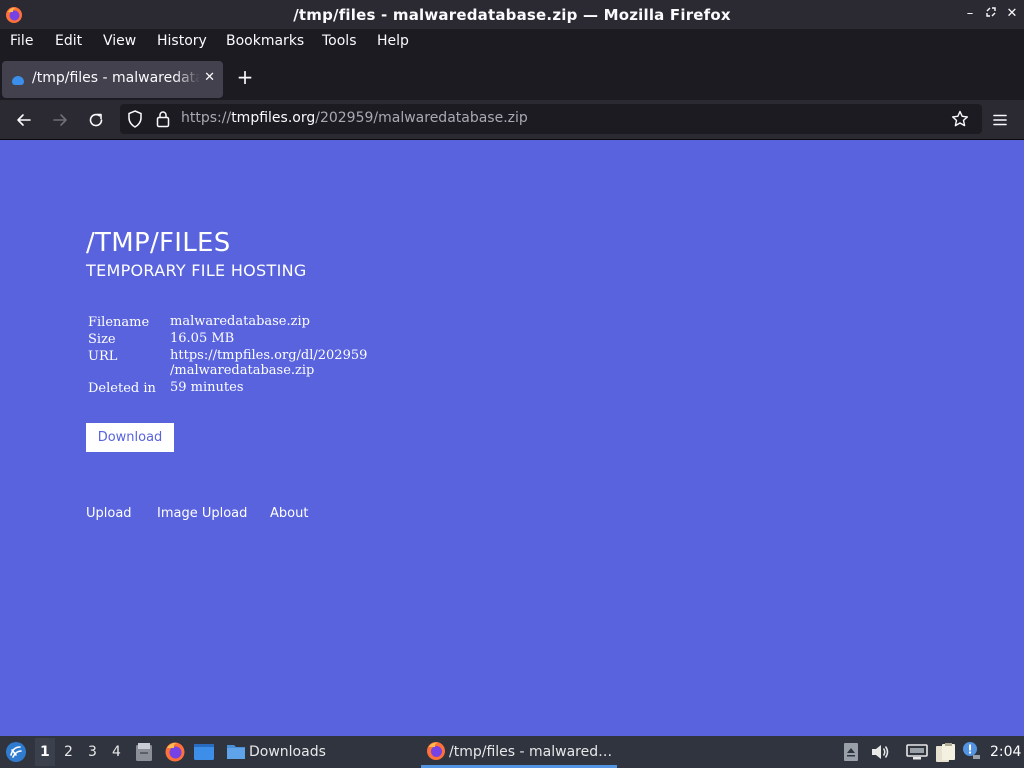 The image size is (1024, 768). I want to click on image-upload-link: Image Upload, so click(202, 513).